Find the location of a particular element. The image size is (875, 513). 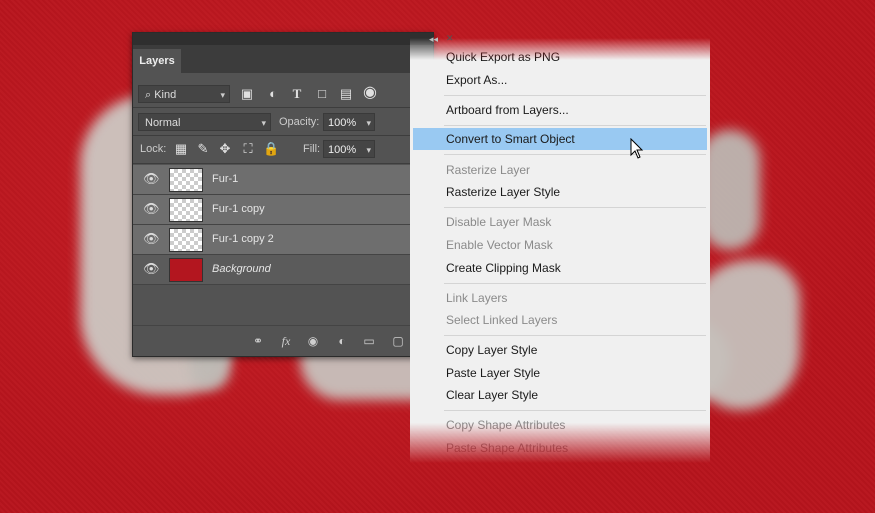

new-layer-icon: ▢ is located at coordinates (398, 341).